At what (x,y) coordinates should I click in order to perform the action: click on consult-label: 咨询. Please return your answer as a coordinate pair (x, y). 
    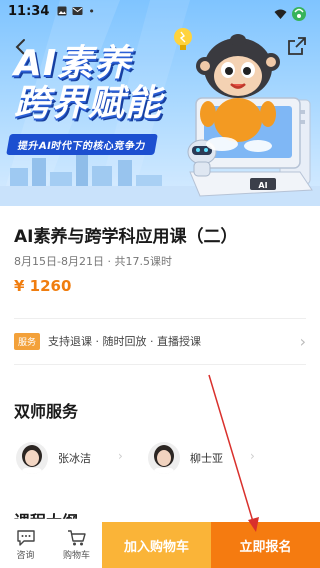
    Looking at the image, I should click on (25, 555).